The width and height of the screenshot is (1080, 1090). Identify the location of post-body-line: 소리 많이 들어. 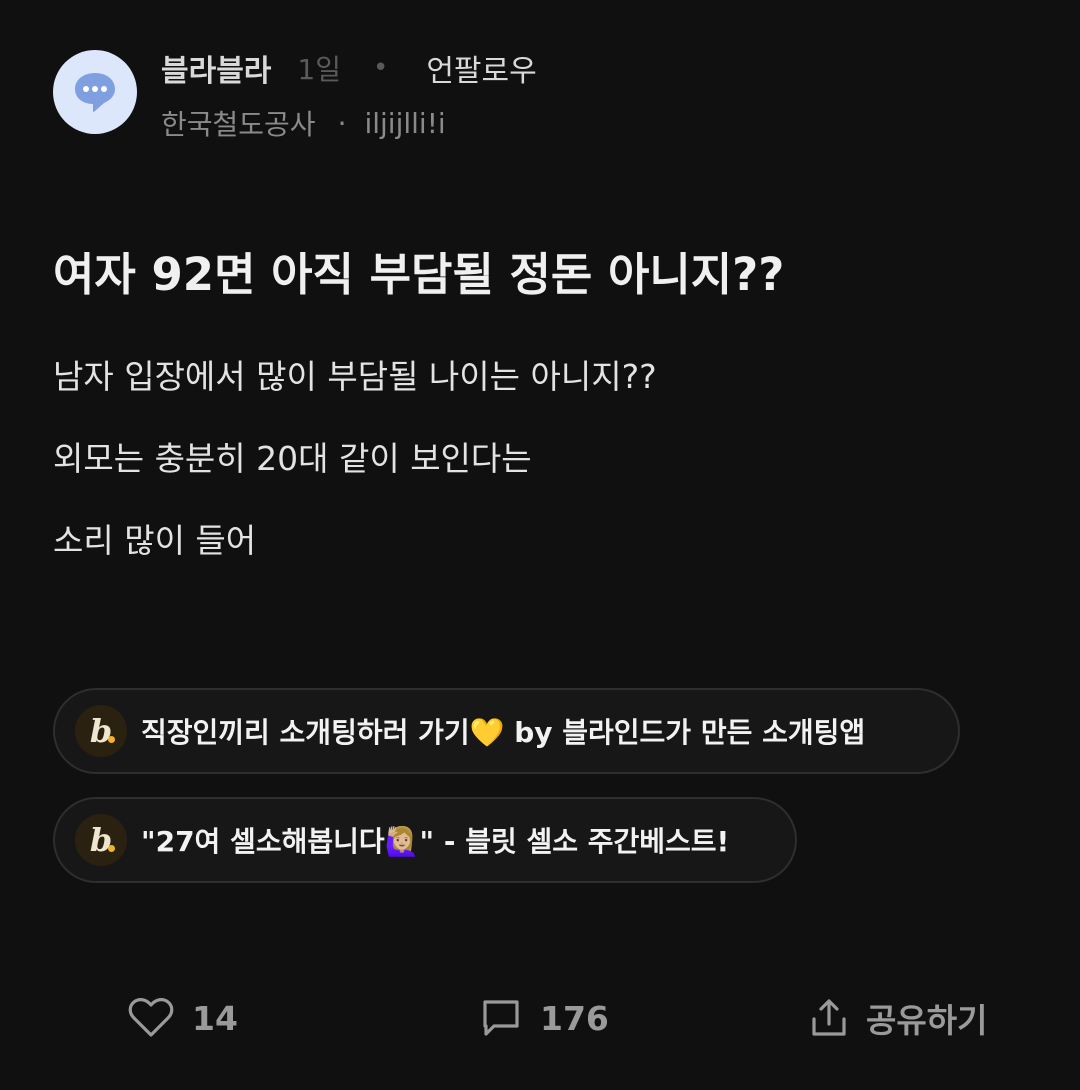
(155, 540).